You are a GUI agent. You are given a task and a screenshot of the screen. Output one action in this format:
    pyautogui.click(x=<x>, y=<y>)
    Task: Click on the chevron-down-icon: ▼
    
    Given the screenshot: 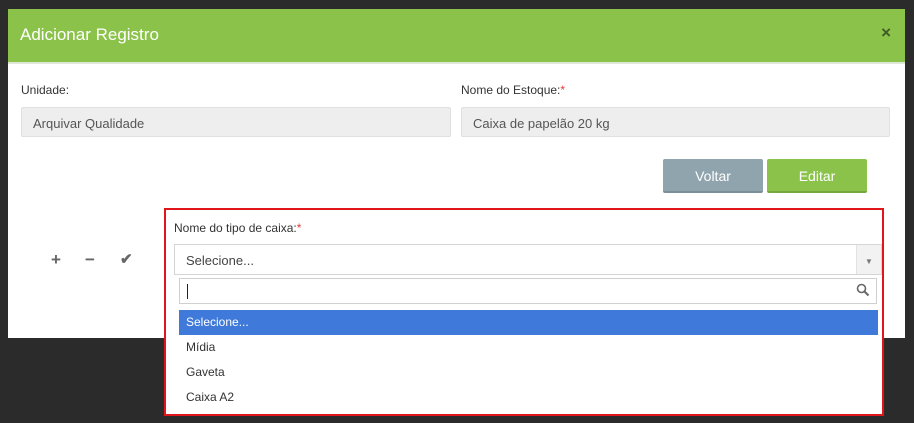 What is the action you would take?
    pyautogui.click(x=868, y=259)
    